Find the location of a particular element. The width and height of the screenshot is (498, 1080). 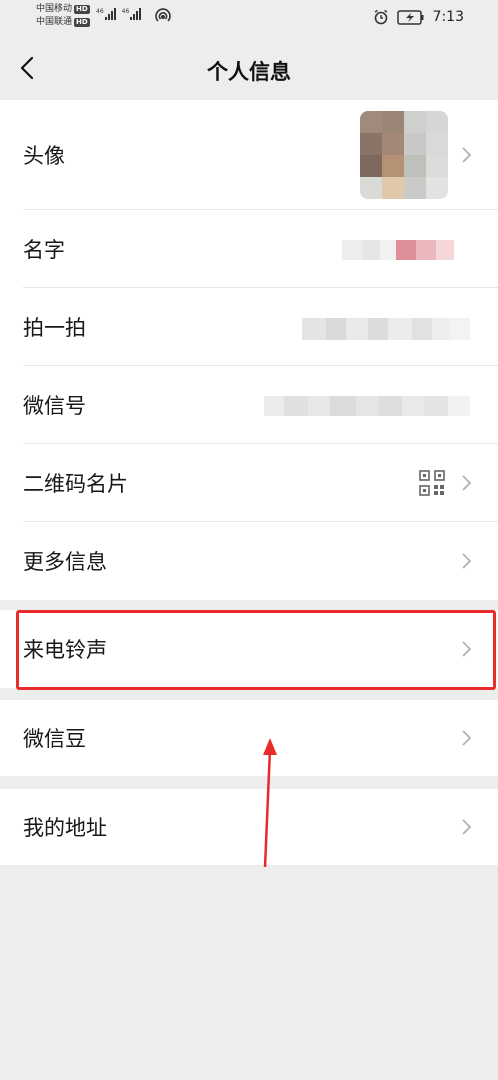

status-bar: 中国移动 HD 中国联通 HD 46 46 7:13 is located at coordinates (249, 18).